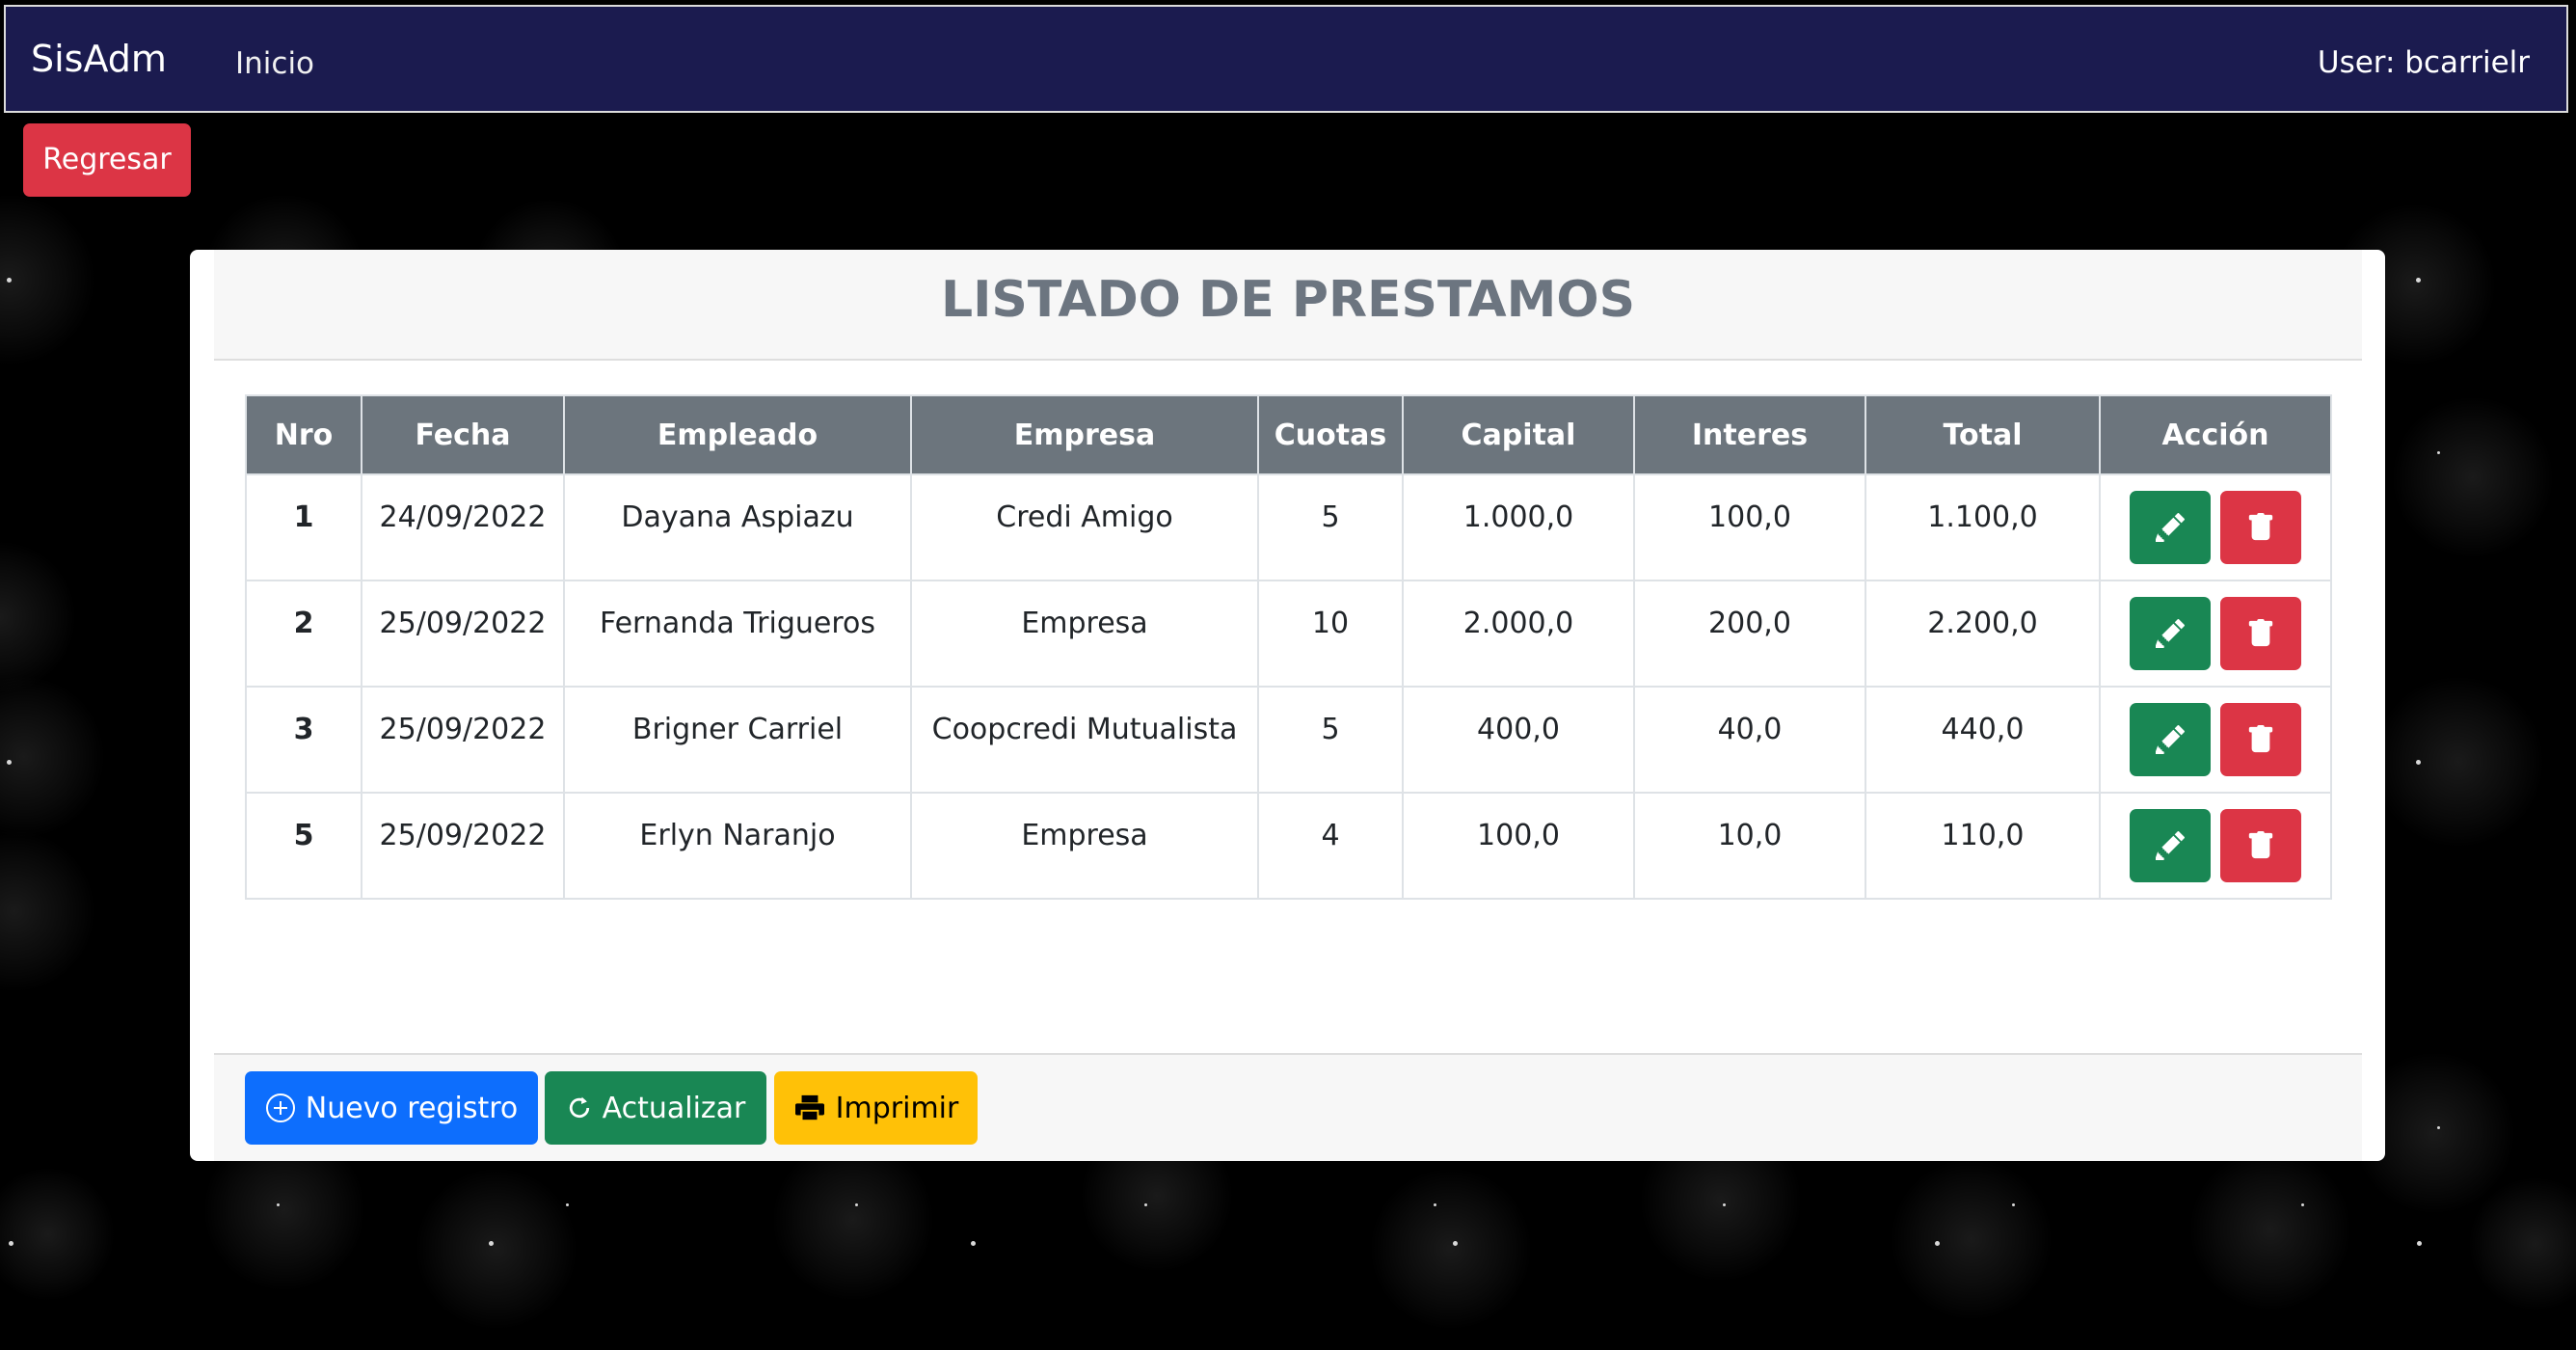 The height and width of the screenshot is (1350, 2576). What do you see at coordinates (463, 517) in the screenshot?
I see `cell-fecha: 24/09/2022` at bounding box center [463, 517].